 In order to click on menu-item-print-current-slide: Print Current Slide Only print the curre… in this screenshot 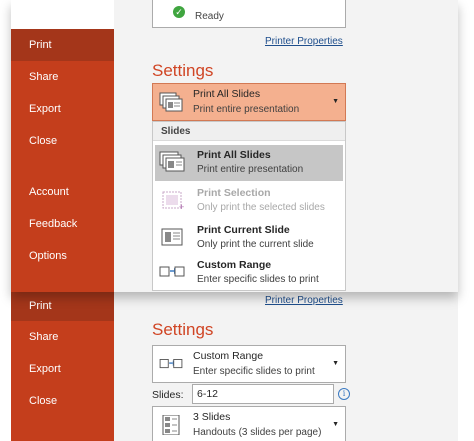, I will do `click(249, 238)`.